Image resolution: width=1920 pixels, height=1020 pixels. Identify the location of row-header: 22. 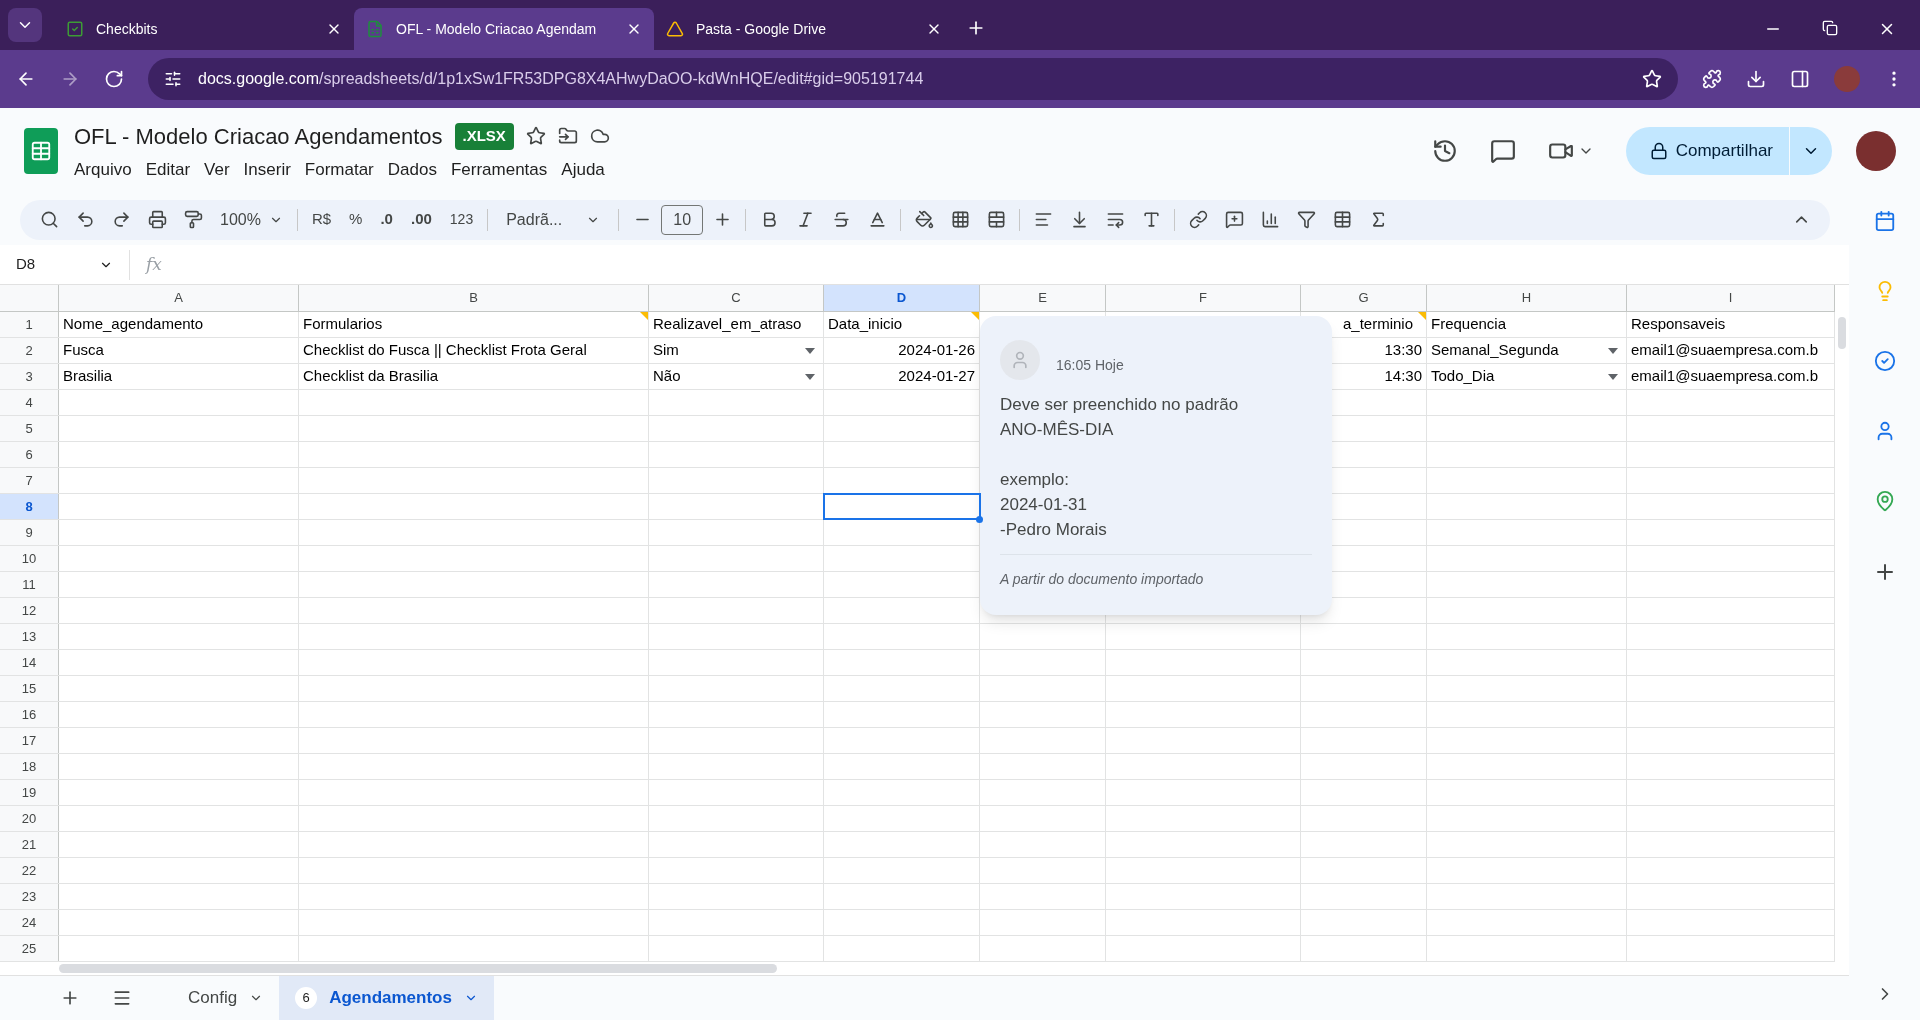
(29, 870).